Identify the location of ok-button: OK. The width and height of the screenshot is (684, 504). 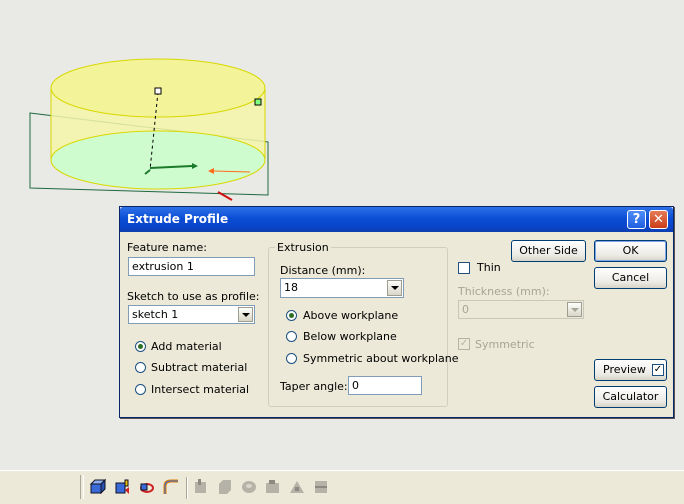
(630, 251).